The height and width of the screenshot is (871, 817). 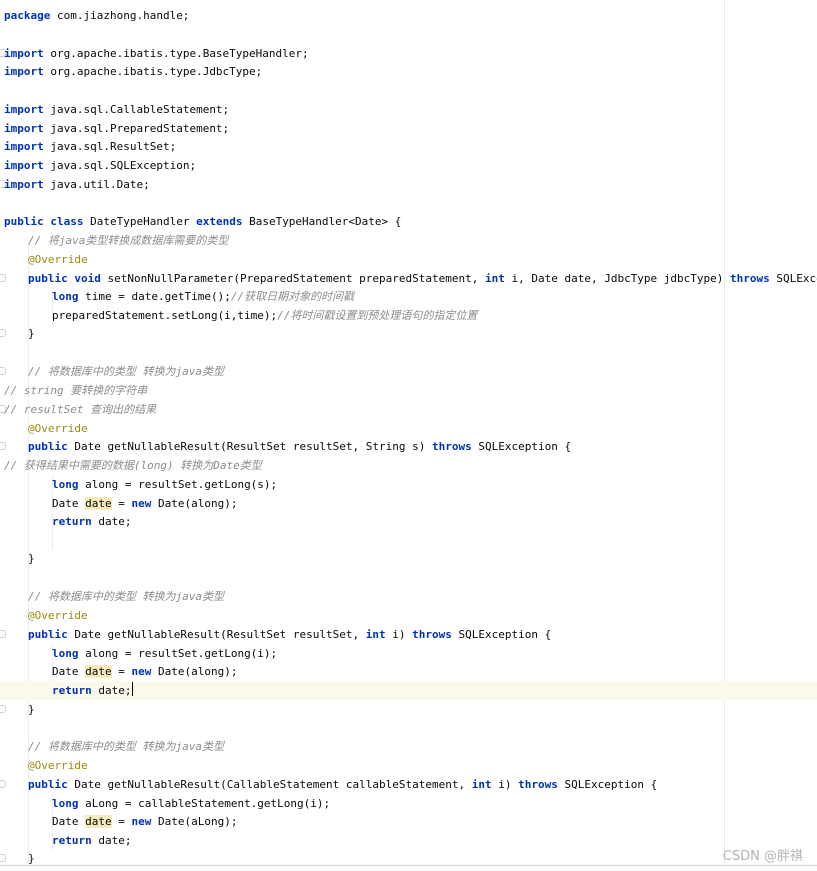 What do you see at coordinates (153, 71) in the screenshot?
I see `code-text: org.apache.ibatis.type.JdbcType;` at bounding box center [153, 71].